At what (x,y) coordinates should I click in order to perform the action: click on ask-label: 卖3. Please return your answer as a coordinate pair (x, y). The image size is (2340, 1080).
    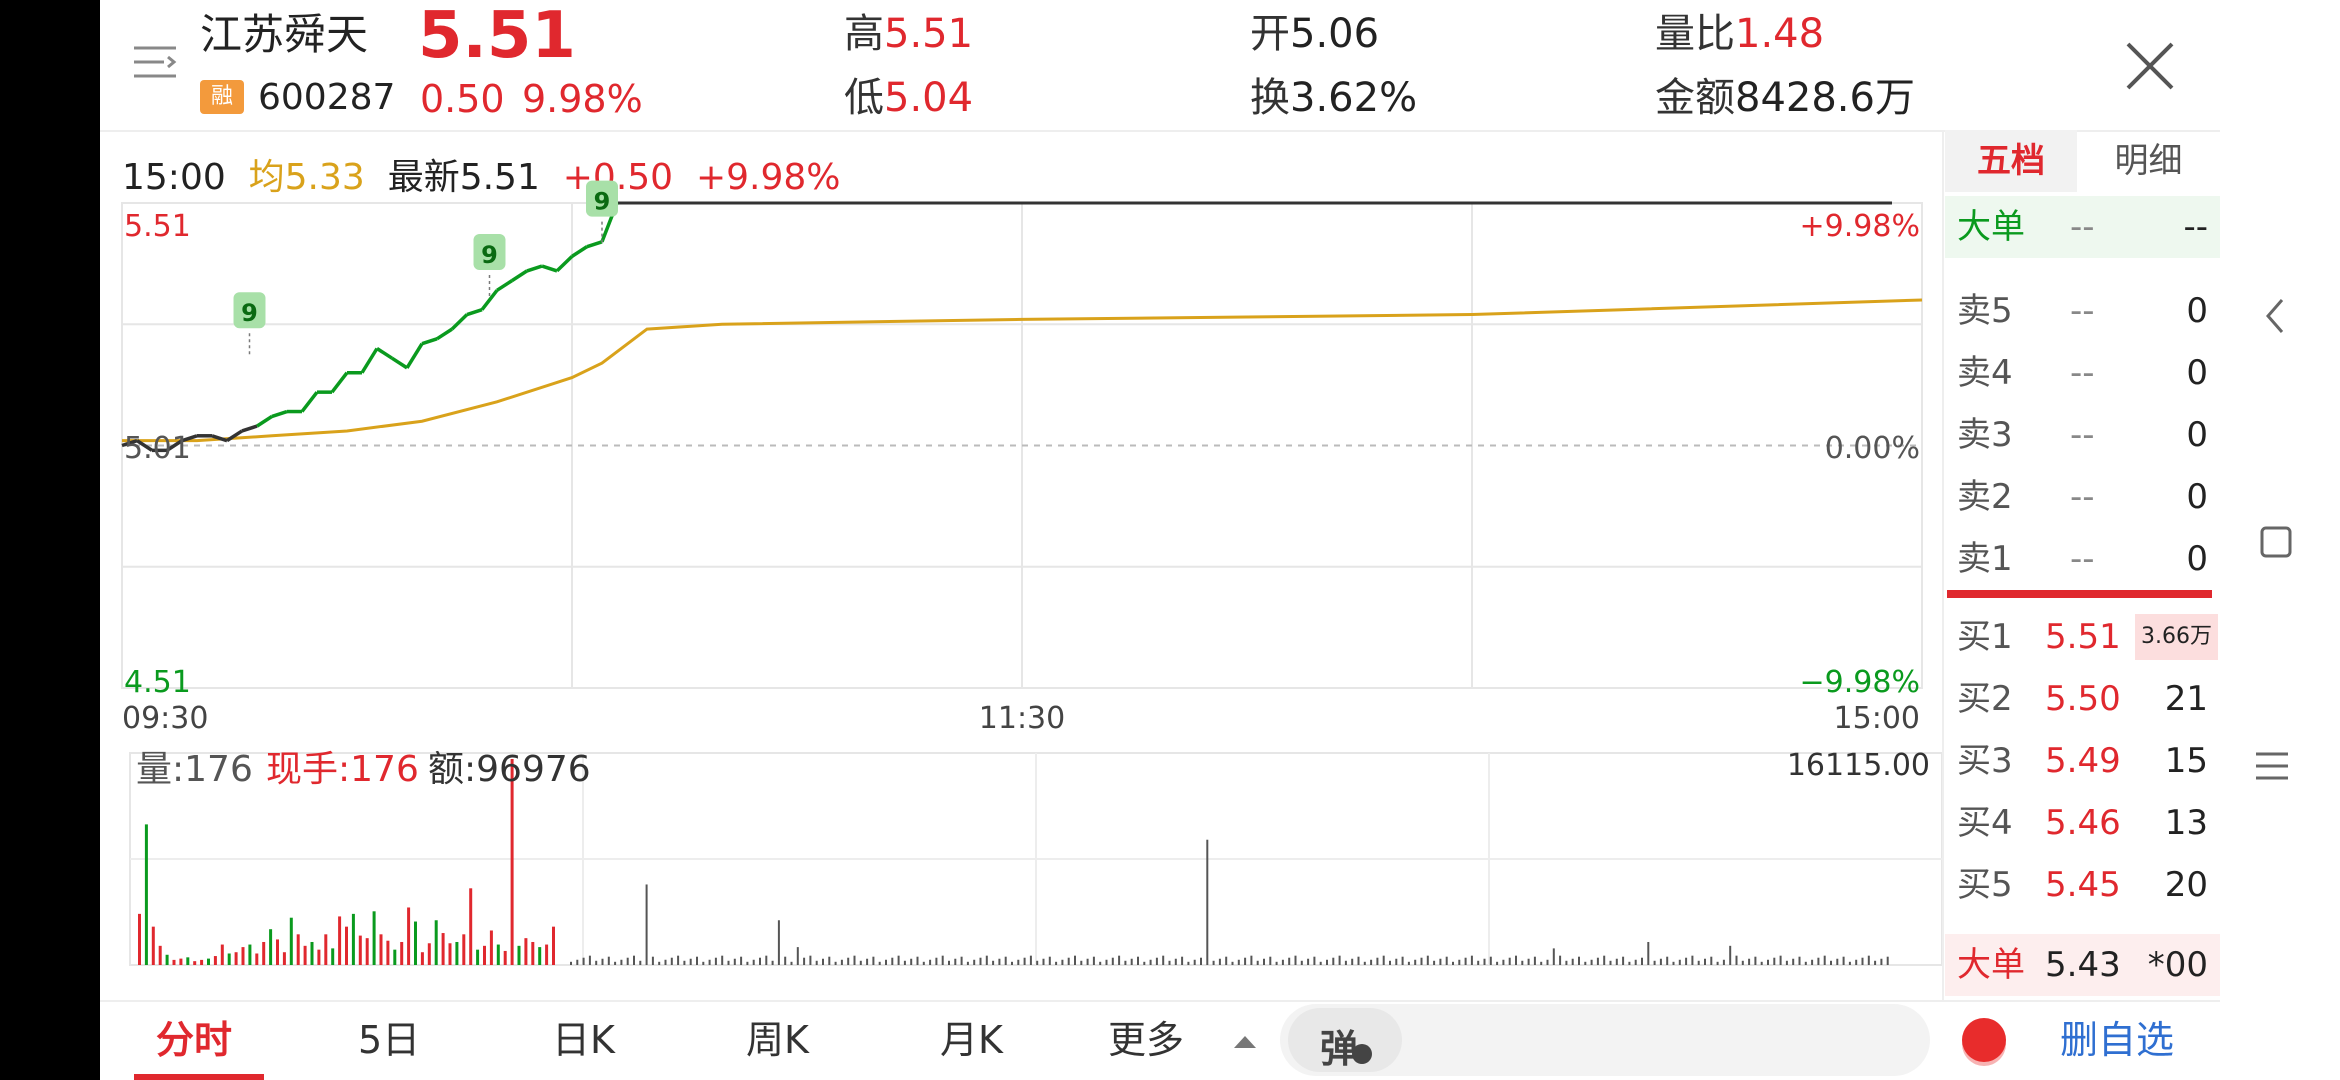
    Looking at the image, I should click on (1985, 435).